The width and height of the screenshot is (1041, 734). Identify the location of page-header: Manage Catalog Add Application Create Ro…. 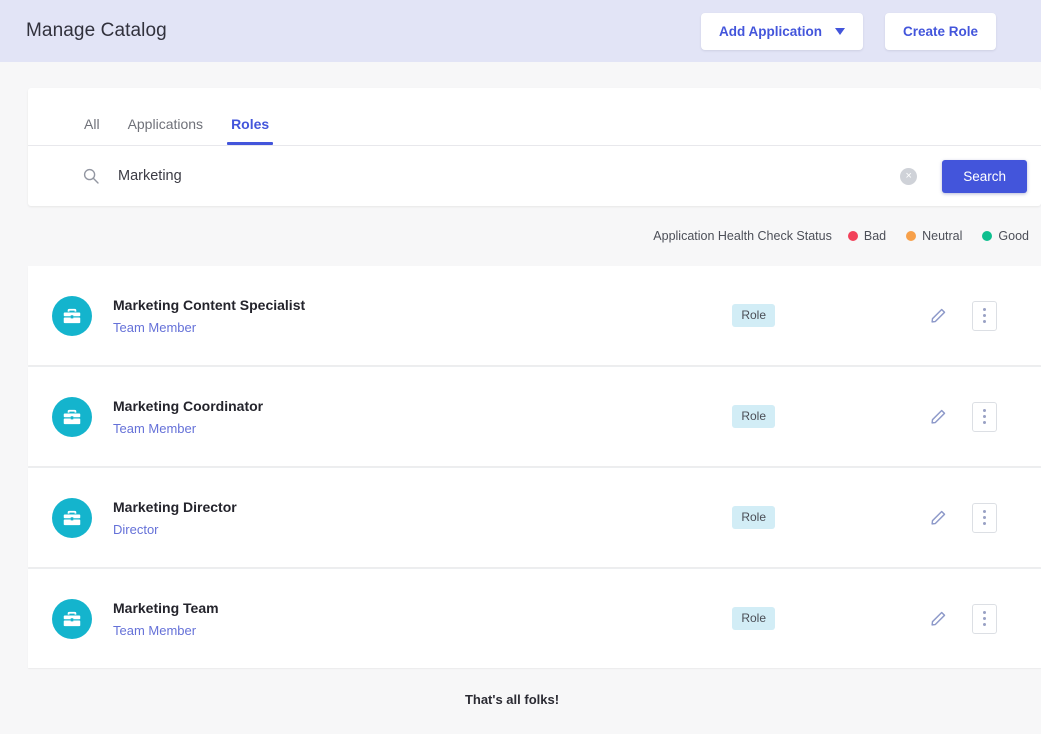
(520, 31).